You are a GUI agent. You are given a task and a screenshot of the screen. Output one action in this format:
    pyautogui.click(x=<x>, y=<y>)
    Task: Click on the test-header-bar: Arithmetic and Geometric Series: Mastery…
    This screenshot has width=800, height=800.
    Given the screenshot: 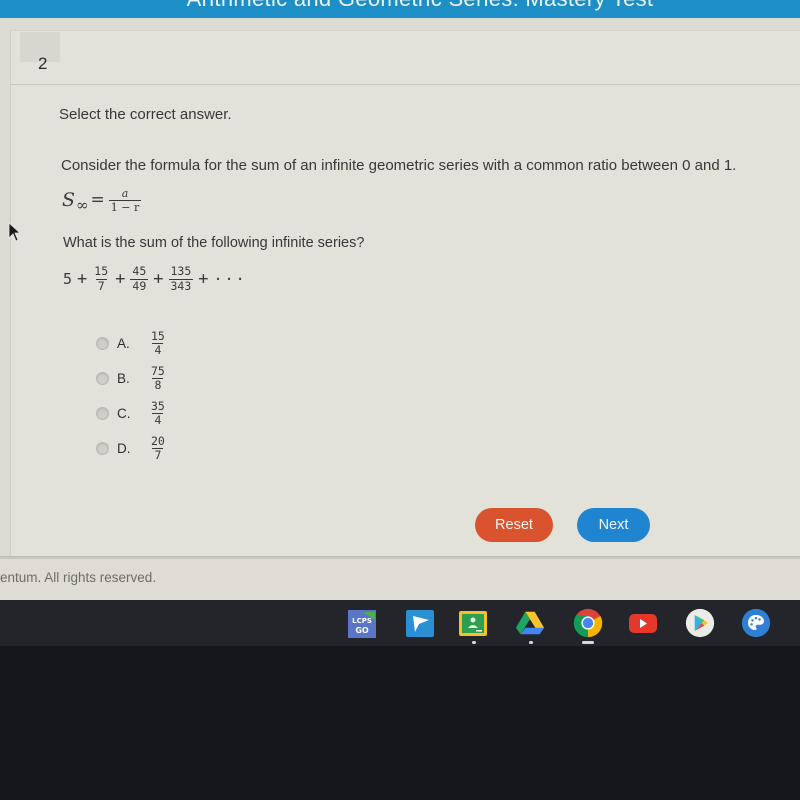 What is the action you would take?
    pyautogui.click(x=400, y=9)
    